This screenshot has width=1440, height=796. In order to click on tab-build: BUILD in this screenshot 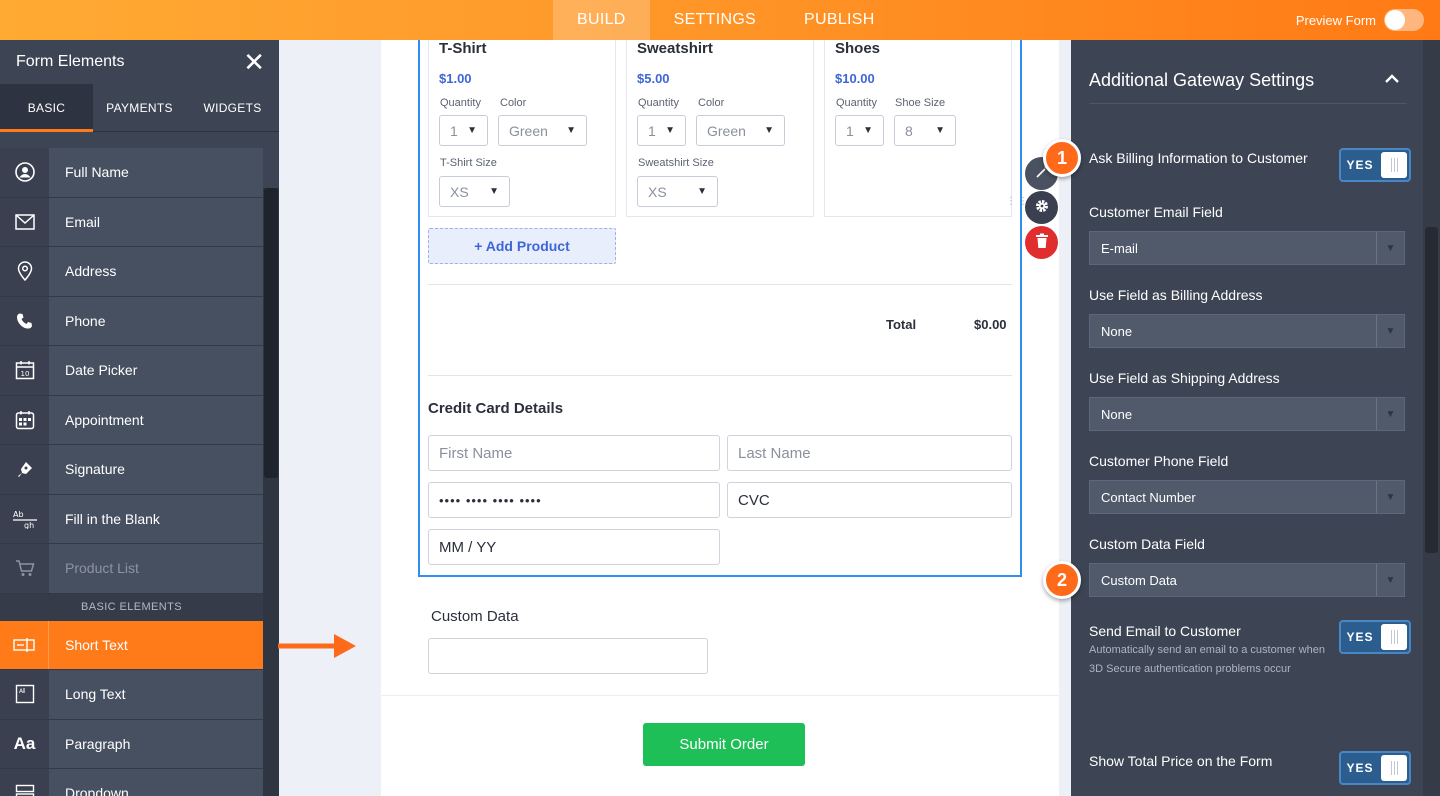, I will do `click(601, 20)`.